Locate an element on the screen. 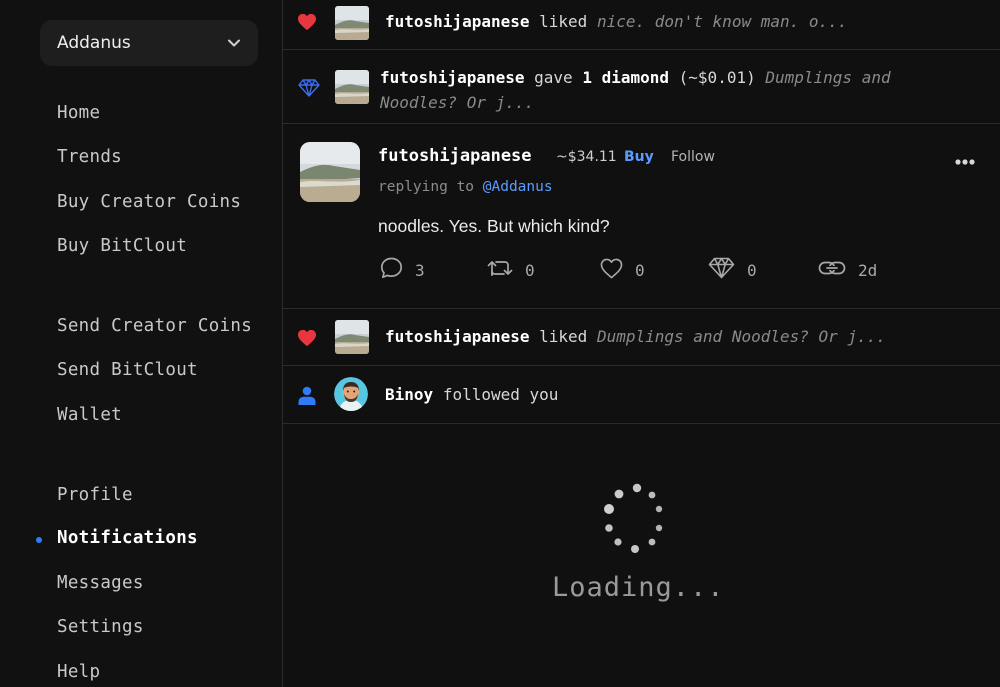 This screenshot has height=687, width=1000. account-name: Addanus is located at coordinates (94, 43).